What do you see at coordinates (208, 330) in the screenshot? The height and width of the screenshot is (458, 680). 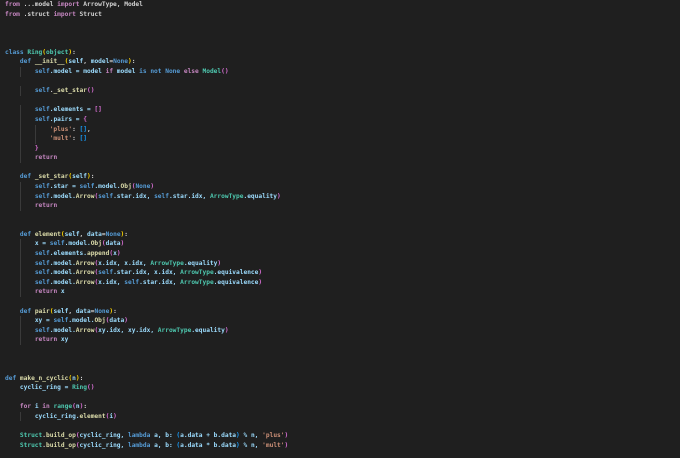 I see `code-token: .equality` at bounding box center [208, 330].